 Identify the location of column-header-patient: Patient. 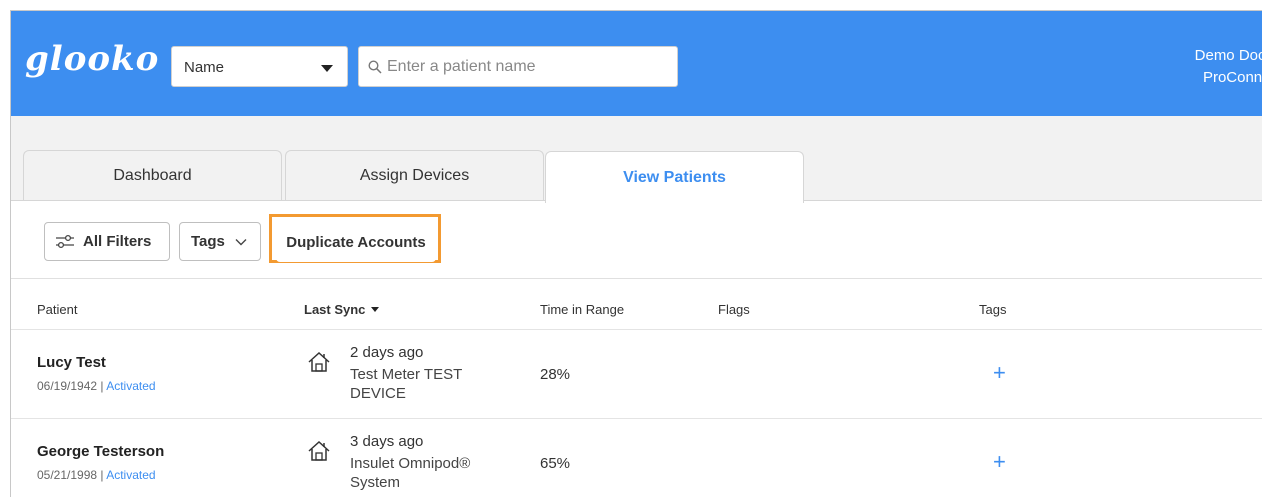
(57, 309).